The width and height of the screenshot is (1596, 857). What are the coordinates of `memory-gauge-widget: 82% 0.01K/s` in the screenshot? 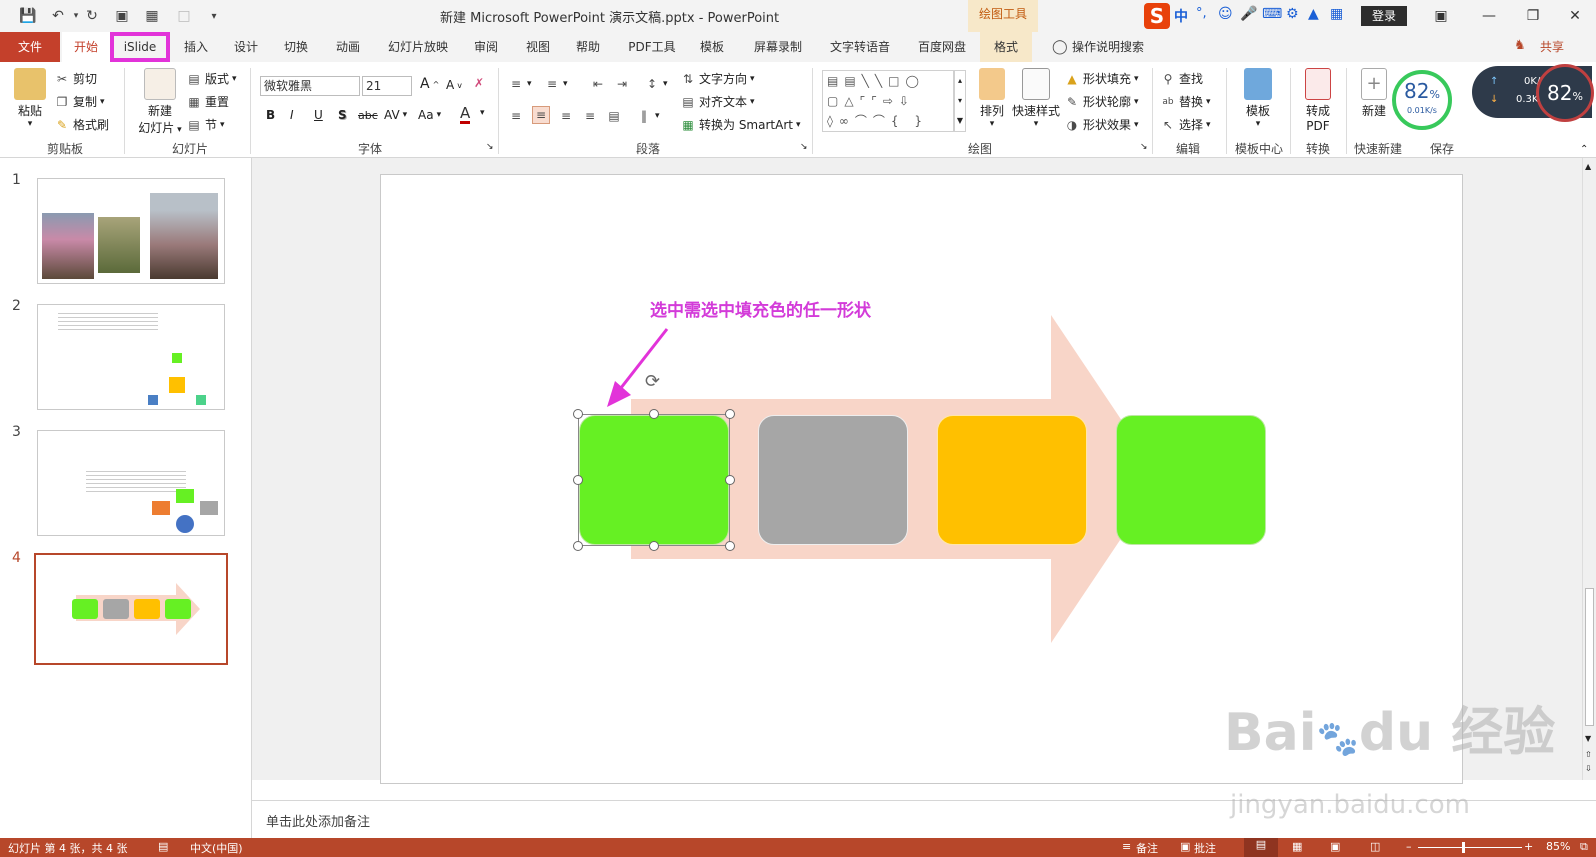 It's located at (1422, 100).